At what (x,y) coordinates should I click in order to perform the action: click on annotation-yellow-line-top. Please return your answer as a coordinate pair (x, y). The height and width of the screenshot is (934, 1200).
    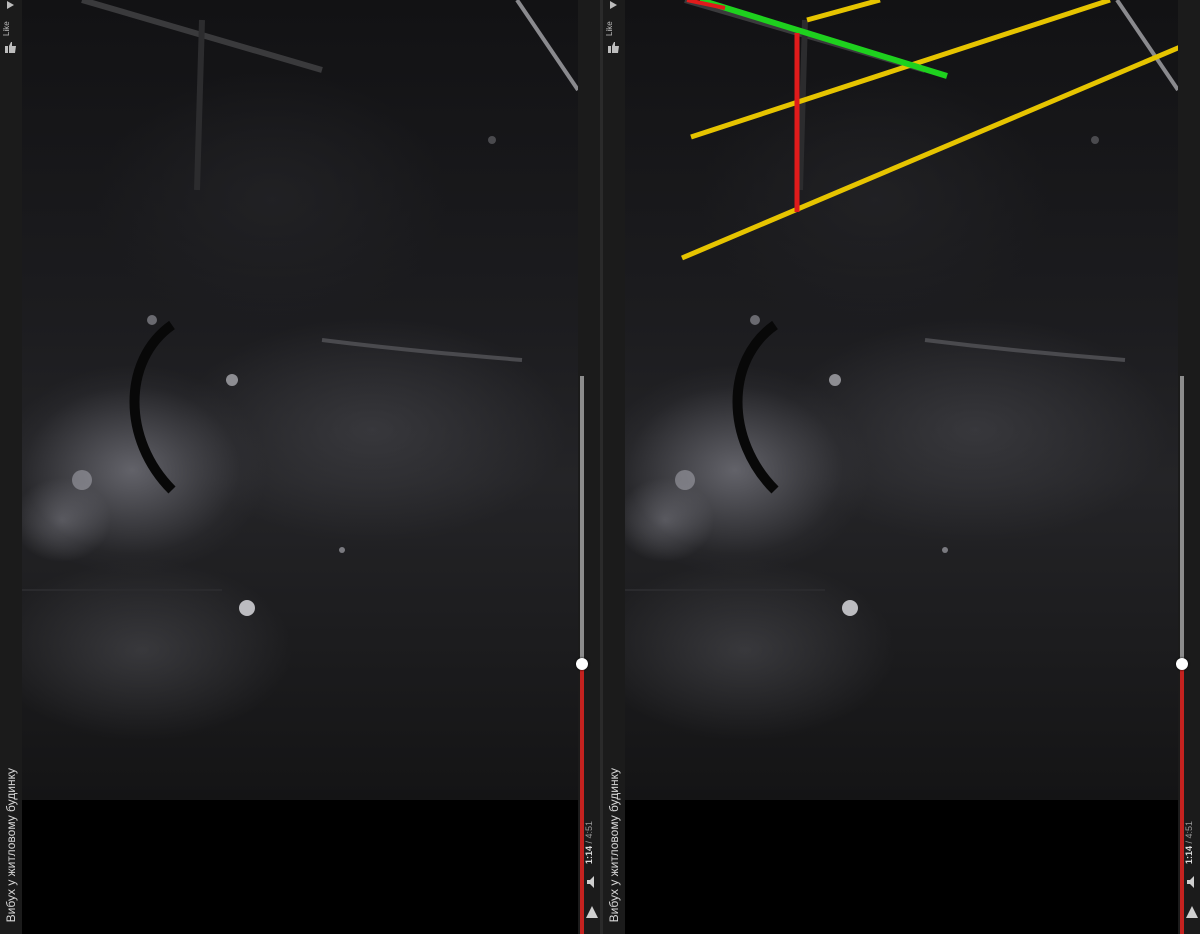
    Looking at the image, I should click on (843, 11).